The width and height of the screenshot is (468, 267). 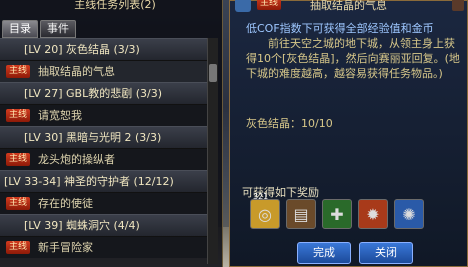 I want to click on quest-step-label: 新手冒险家, so click(x=65, y=247).